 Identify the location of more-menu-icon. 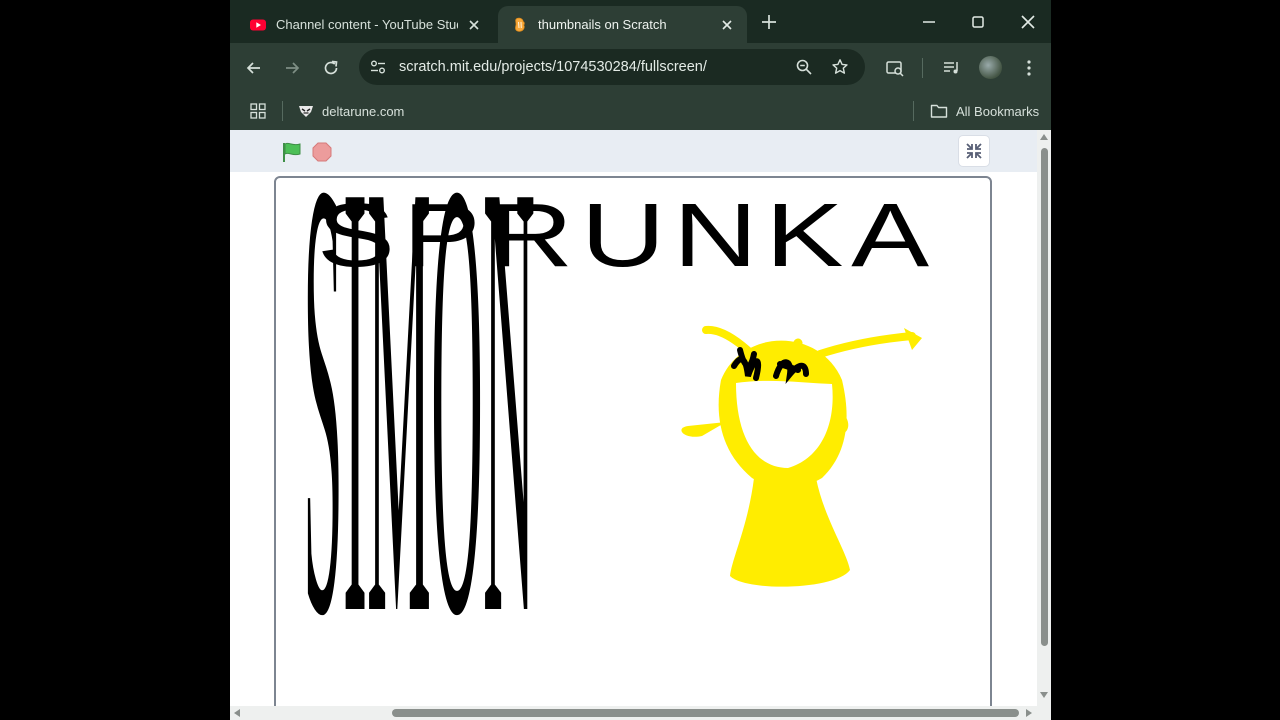
(1029, 68).